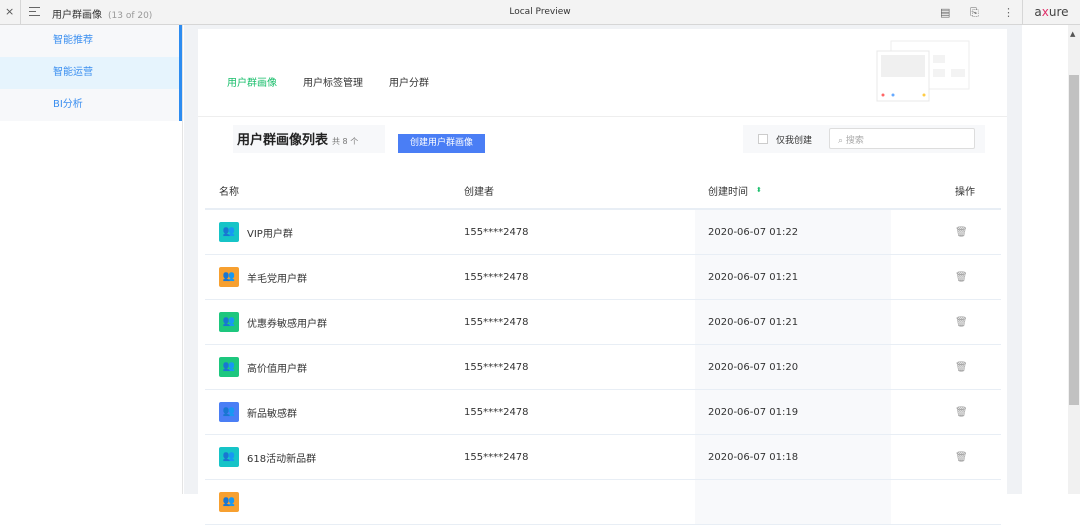  I want to click on name-cell: 👥 羊毛党用户群, so click(263, 277).